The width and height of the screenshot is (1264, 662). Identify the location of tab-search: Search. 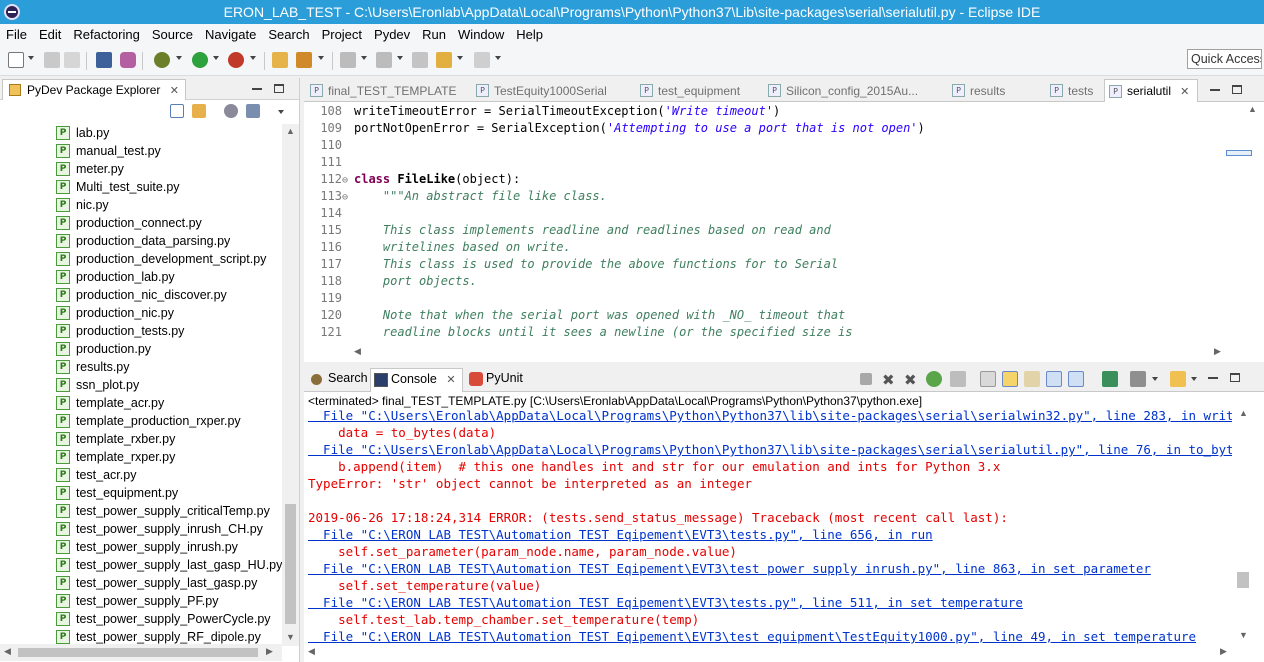
(338, 378).